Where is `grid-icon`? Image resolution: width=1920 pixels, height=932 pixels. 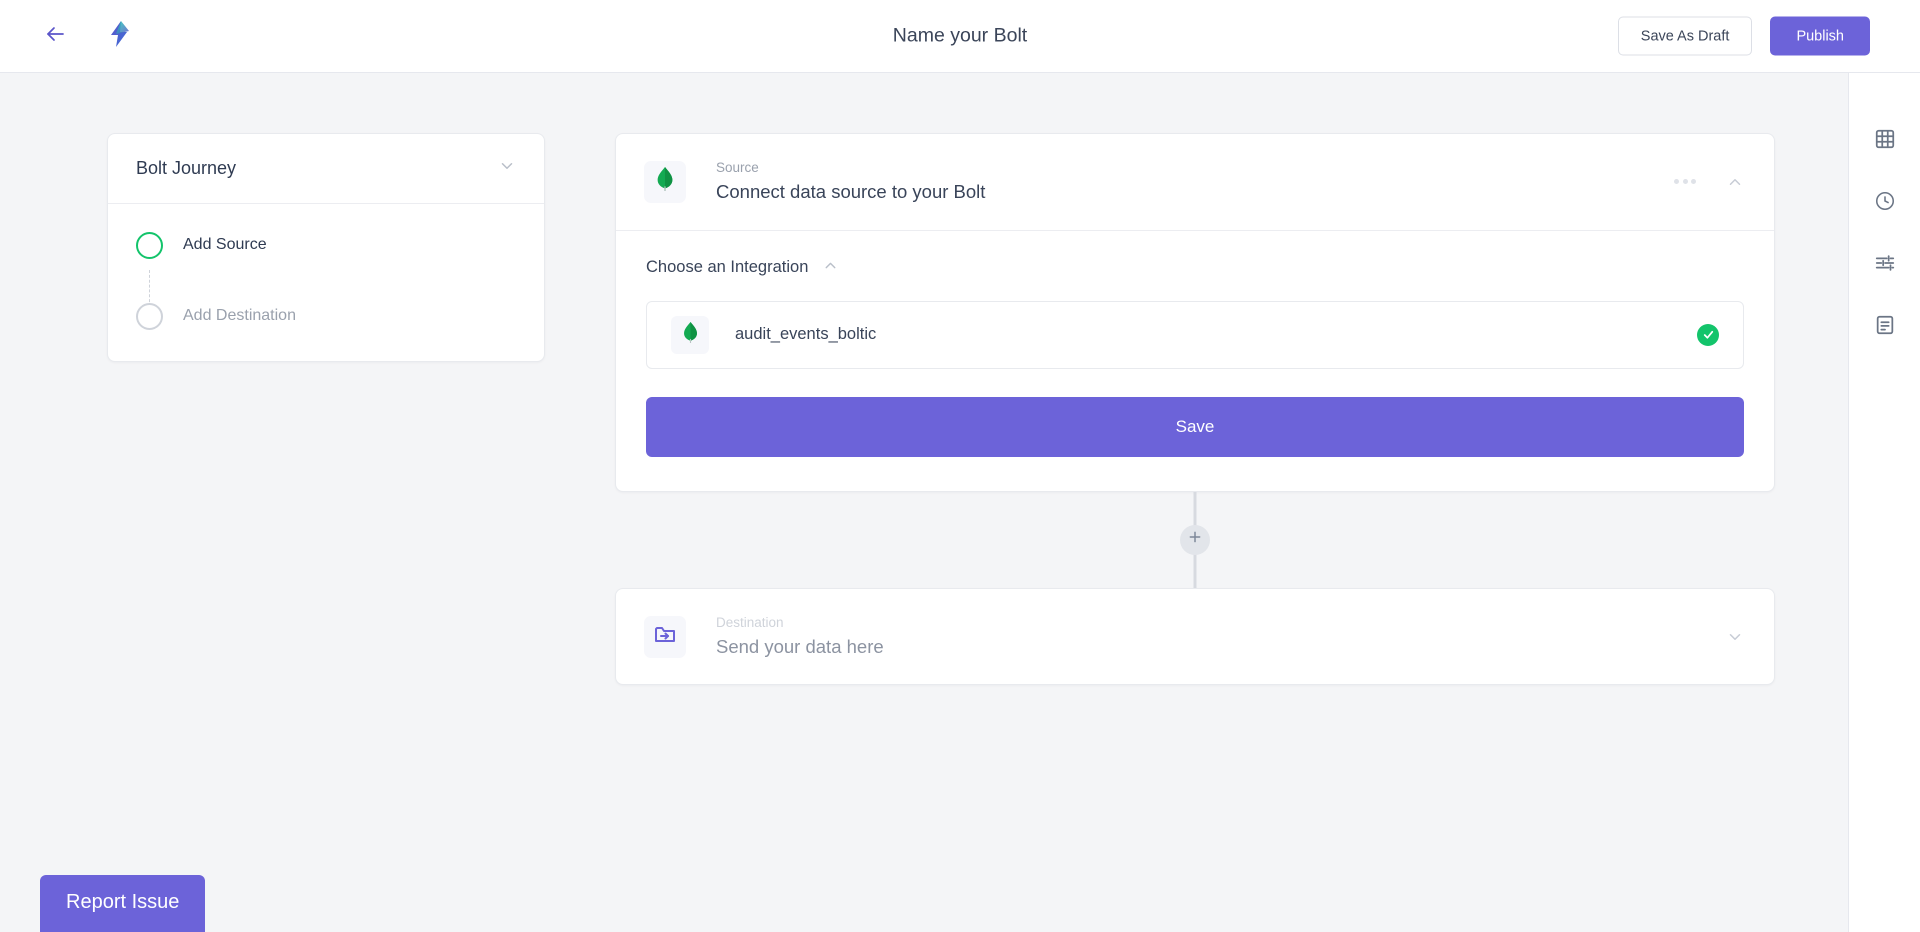 grid-icon is located at coordinates (1885, 141).